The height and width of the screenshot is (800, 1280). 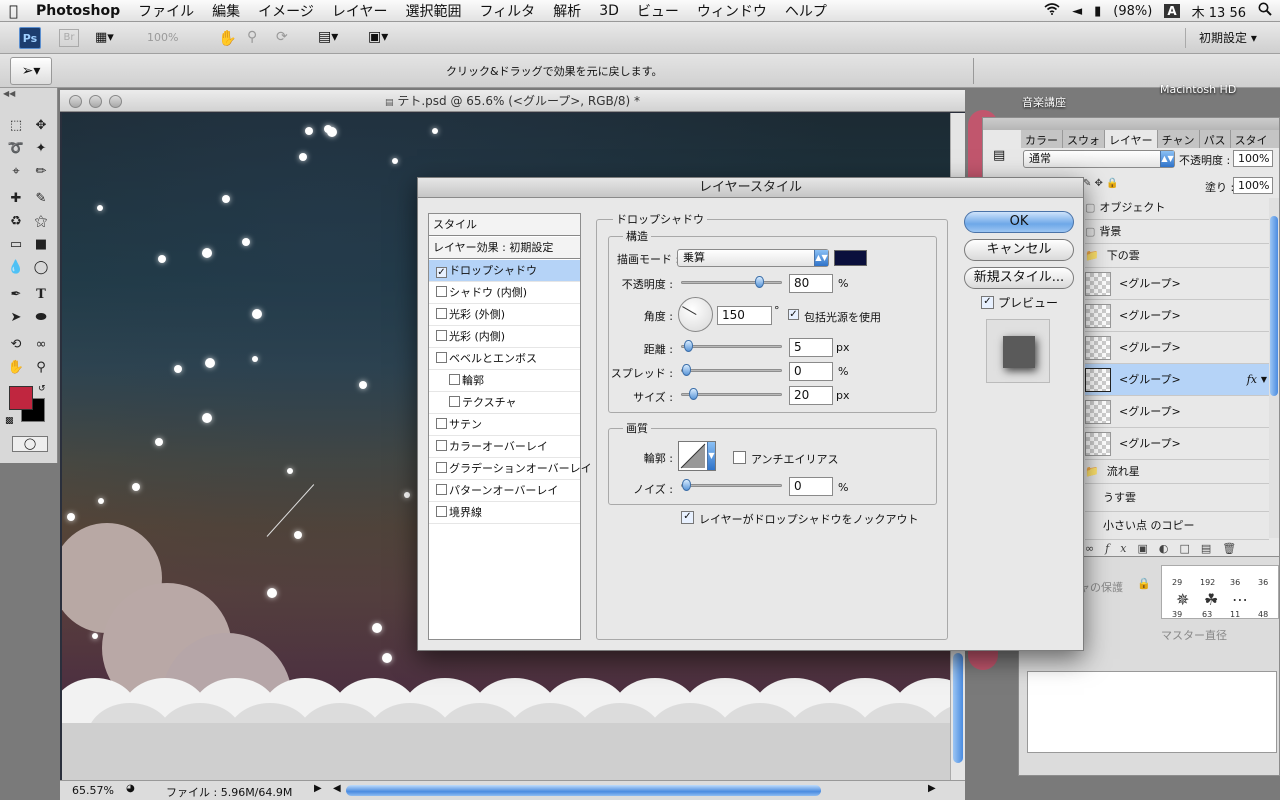 What do you see at coordinates (1042, 139) in the screenshot?
I see `tab-color: カラー` at bounding box center [1042, 139].